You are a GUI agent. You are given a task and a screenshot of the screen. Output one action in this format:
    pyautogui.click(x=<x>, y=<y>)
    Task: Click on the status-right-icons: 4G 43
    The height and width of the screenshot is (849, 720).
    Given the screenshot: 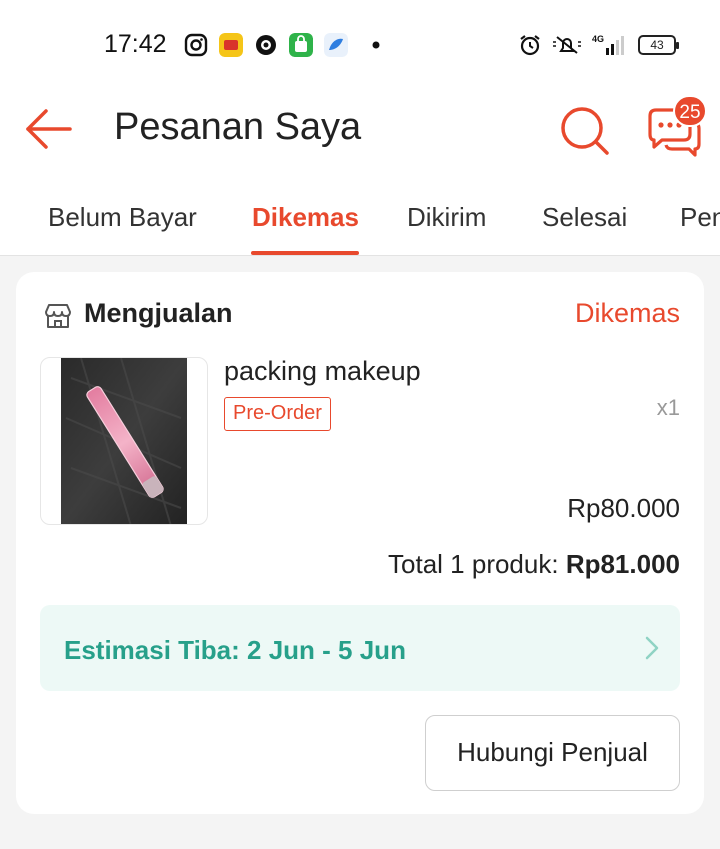 What is the action you would take?
    pyautogui.click(x=598, y=45)
    